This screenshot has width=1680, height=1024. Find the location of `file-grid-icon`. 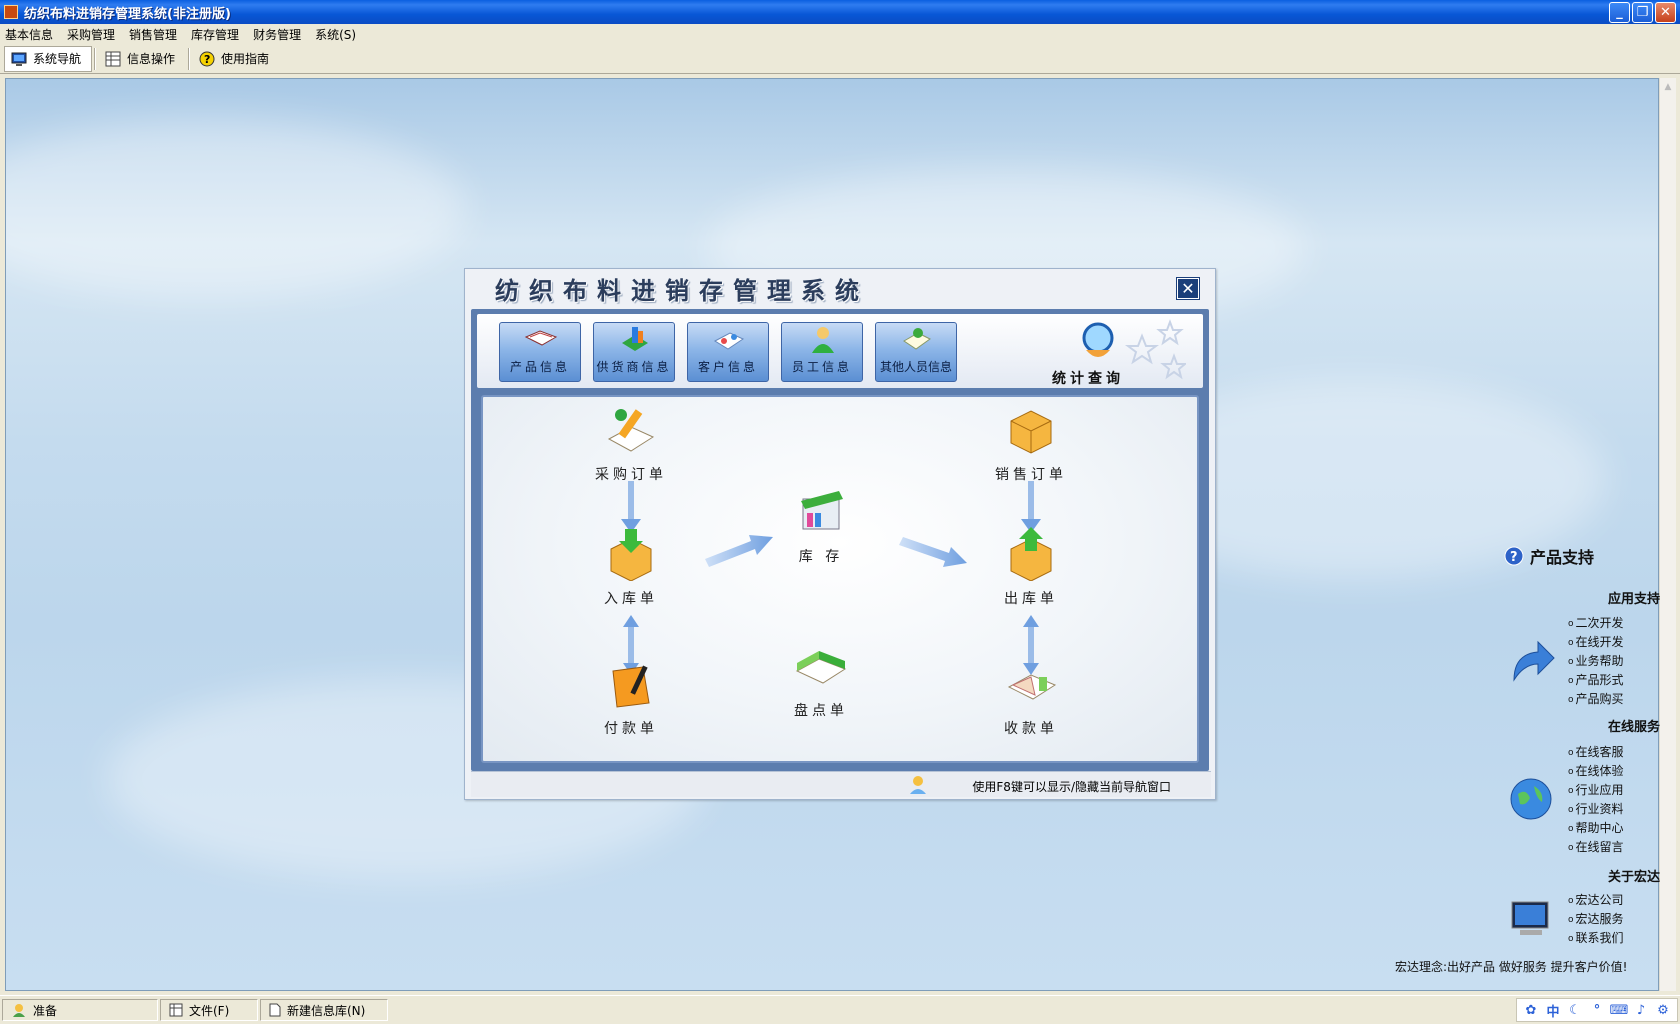

file-grid-icon is located at coordinates (176, 1010).